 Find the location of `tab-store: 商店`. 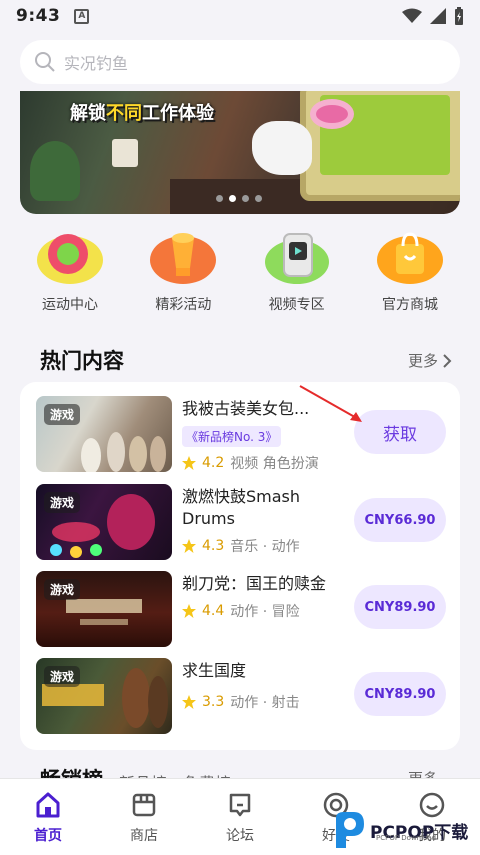

tab-store: 商店 is located at coordinates (144, 817).